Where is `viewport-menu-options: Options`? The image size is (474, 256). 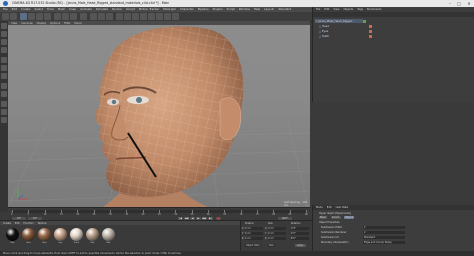
viewport-menu-options: Options is located at coordinates (55, 23).